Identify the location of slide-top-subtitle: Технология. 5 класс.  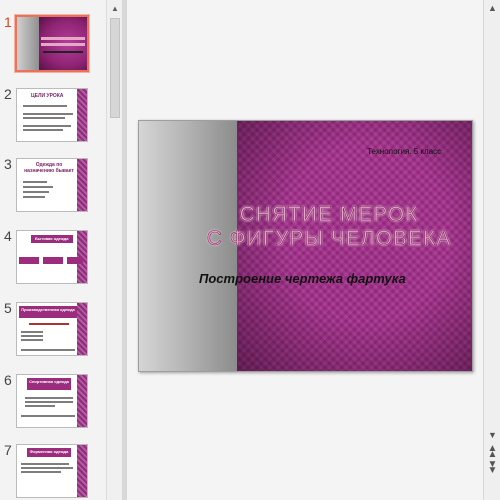
(404, 151).